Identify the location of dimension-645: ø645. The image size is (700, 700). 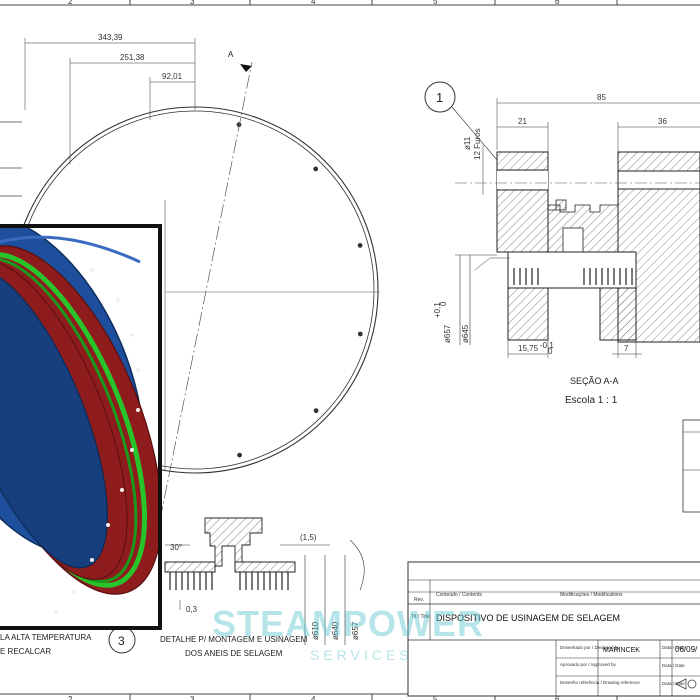
(465, 333).